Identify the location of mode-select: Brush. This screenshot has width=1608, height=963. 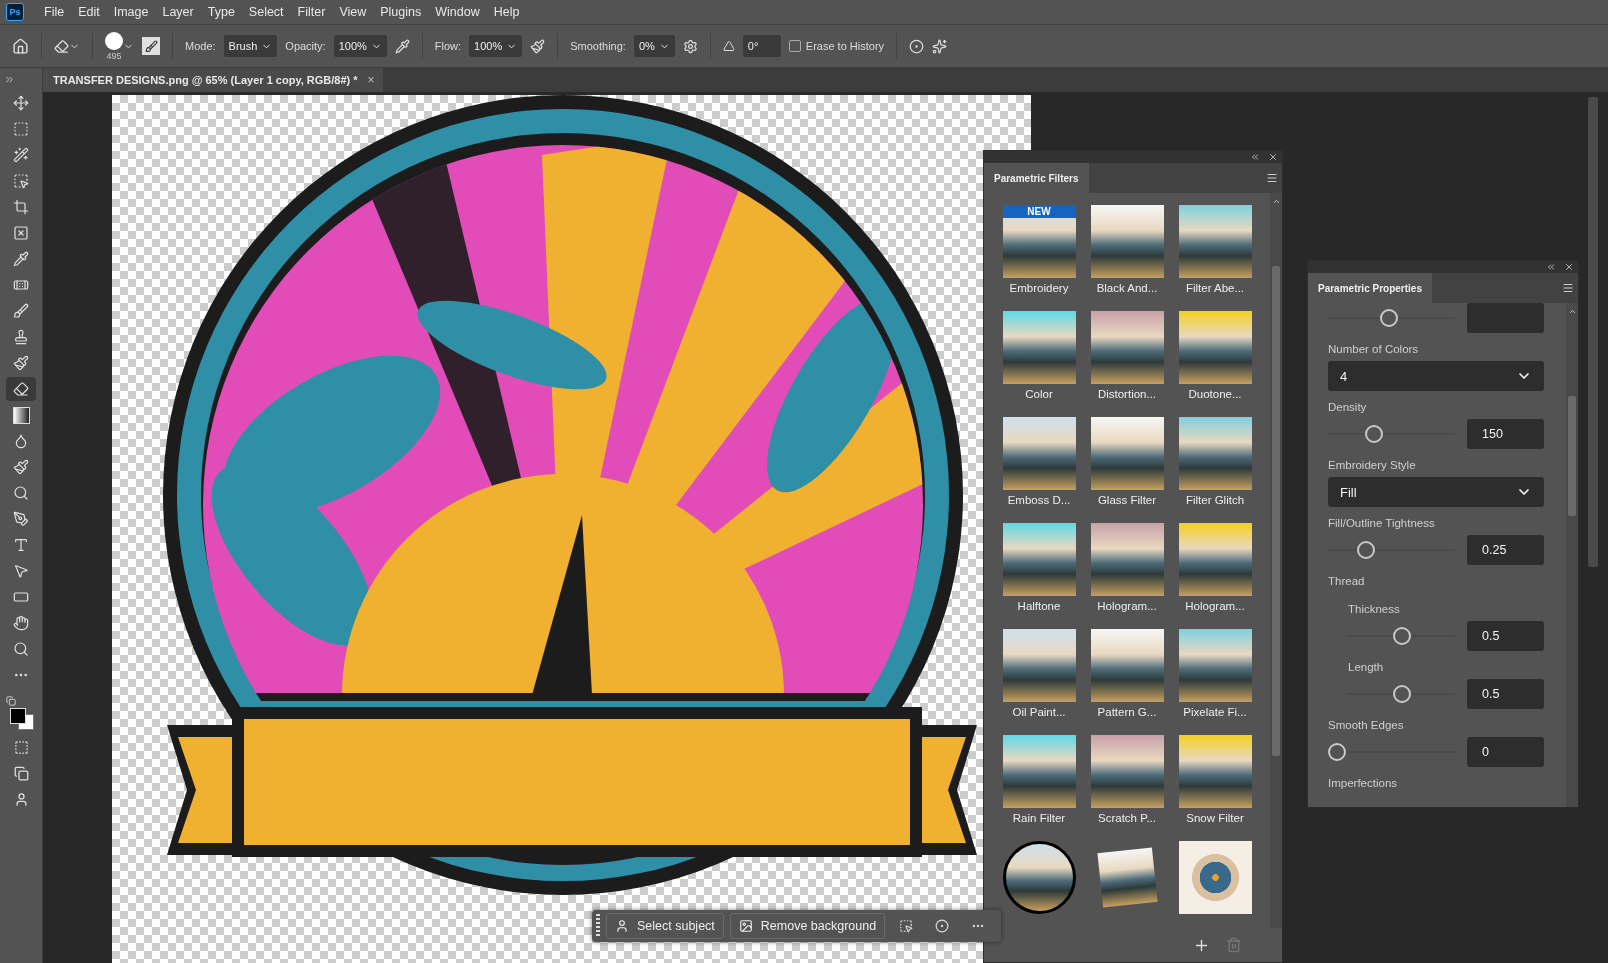
(250, 46).